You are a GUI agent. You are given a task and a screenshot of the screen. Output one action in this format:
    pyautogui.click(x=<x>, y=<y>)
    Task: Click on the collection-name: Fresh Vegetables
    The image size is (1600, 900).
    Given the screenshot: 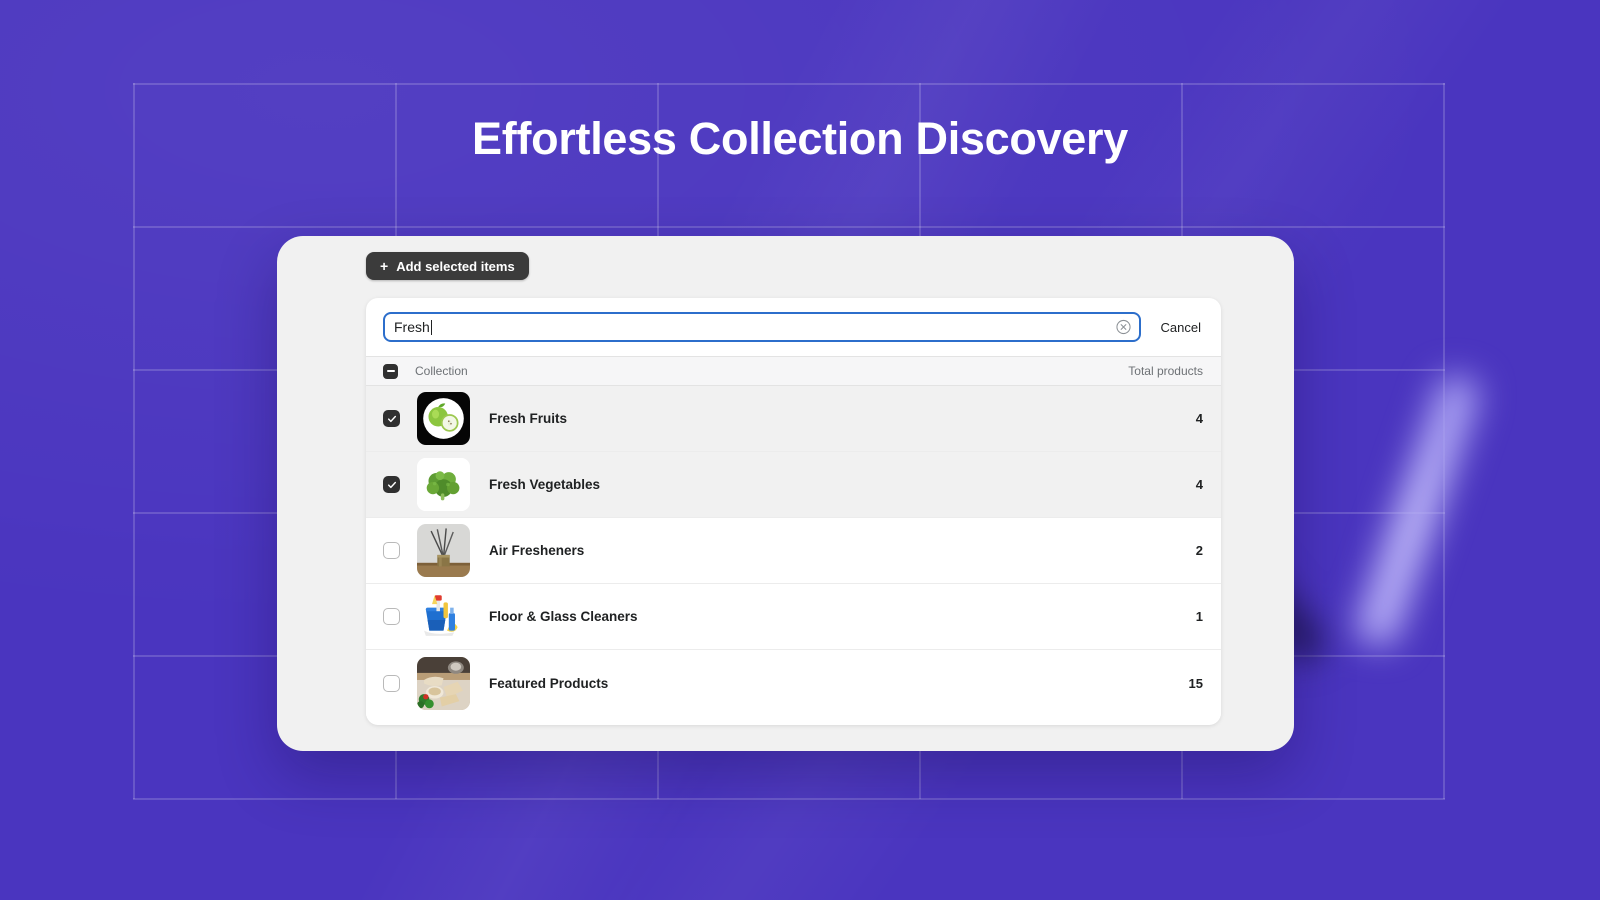 What is the action you would take?
    pyautogui.click(x=545, y=484)
    